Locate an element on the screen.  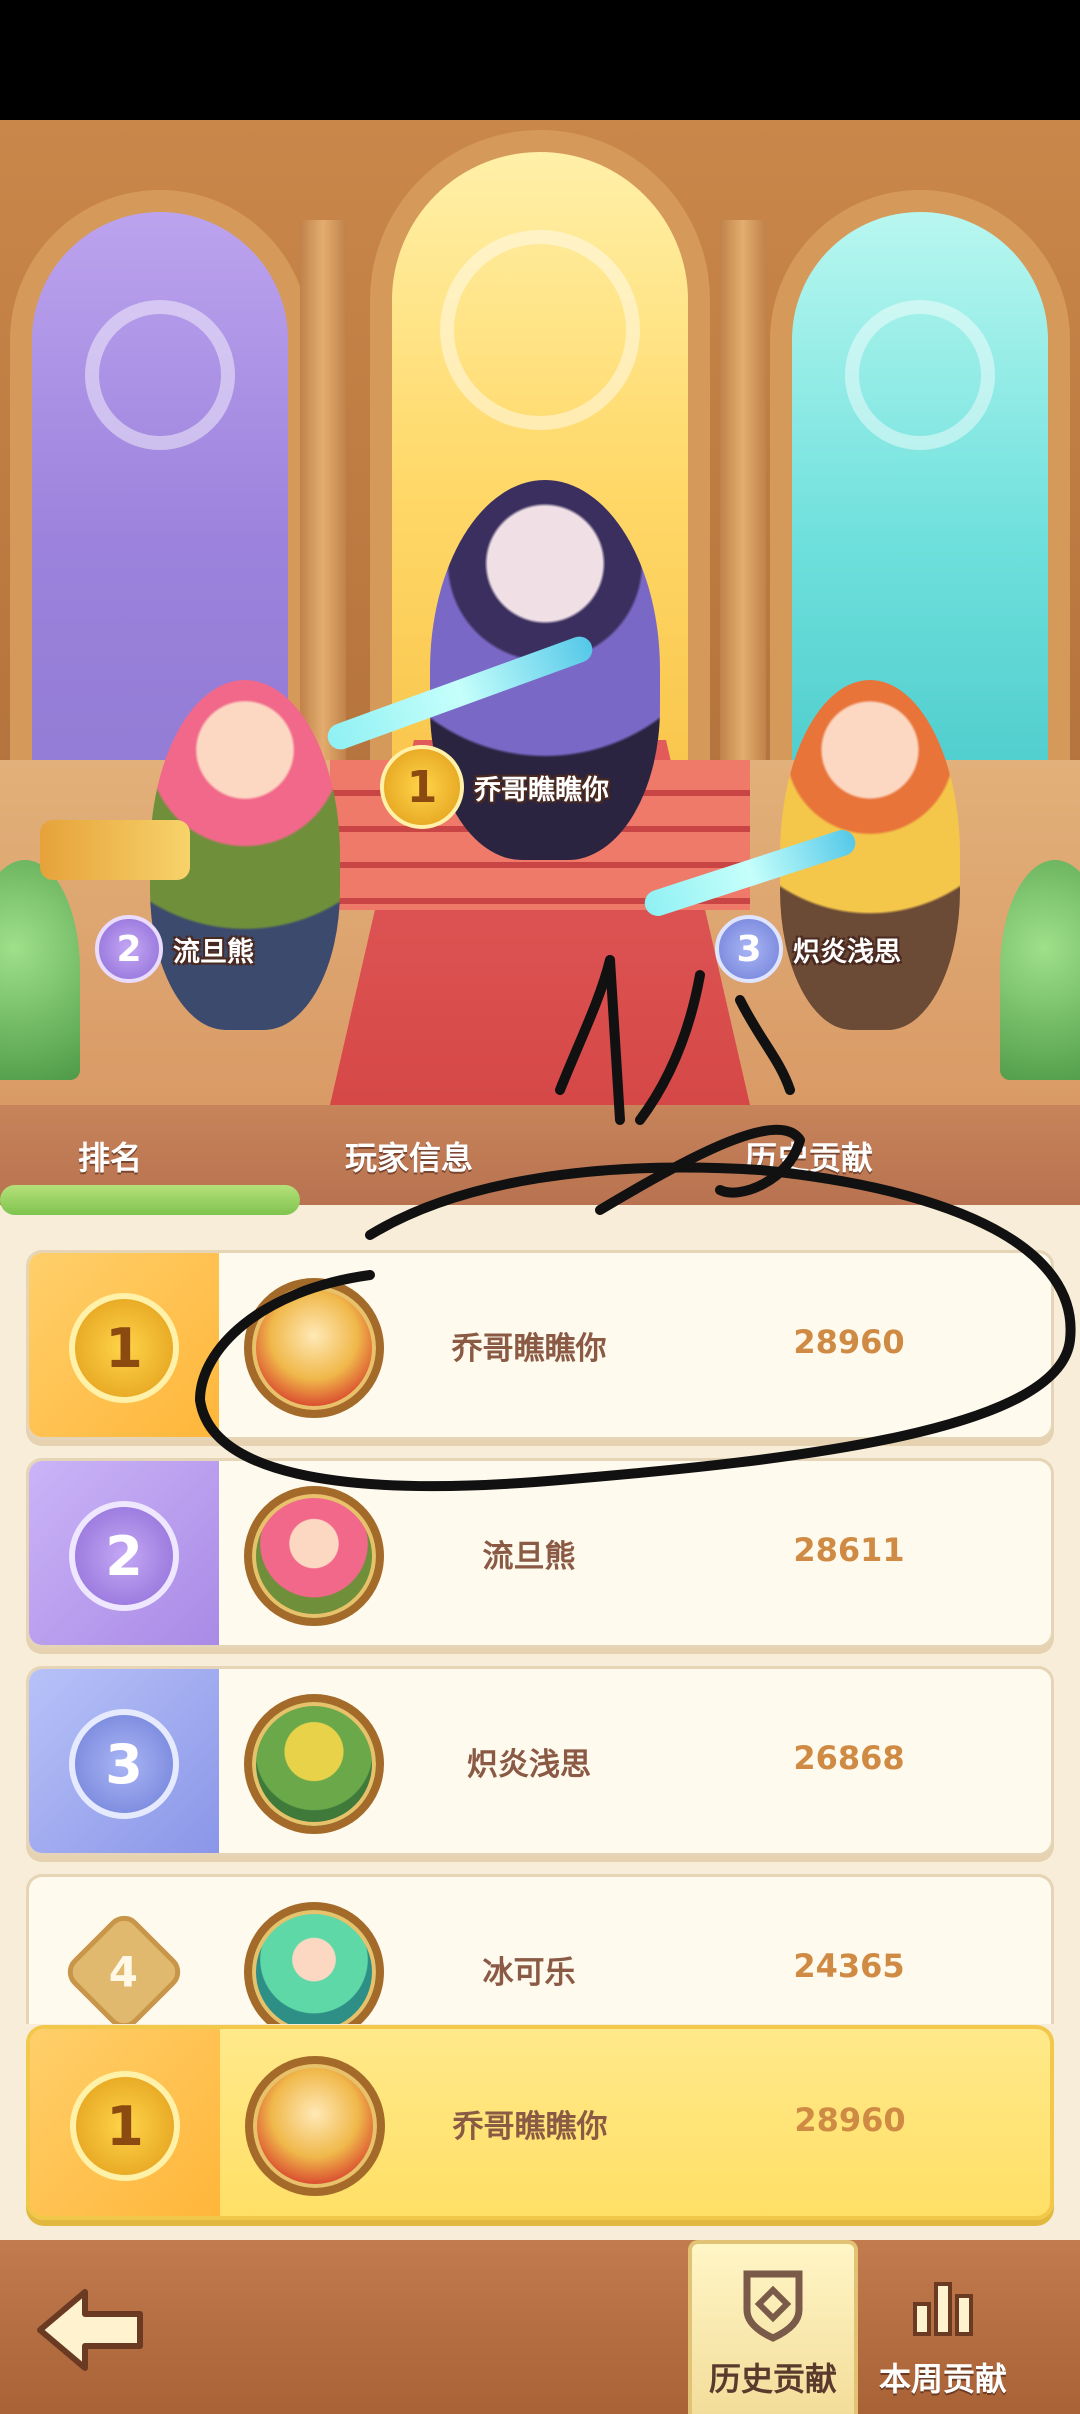
table-row: 4 冰可乐 24365 is located at coordinates (540, 1949).